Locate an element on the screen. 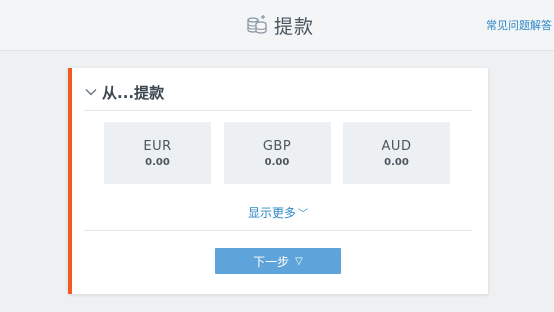  currency-tile-eur: EUR 0.00 is located at coordinates (157, 153).